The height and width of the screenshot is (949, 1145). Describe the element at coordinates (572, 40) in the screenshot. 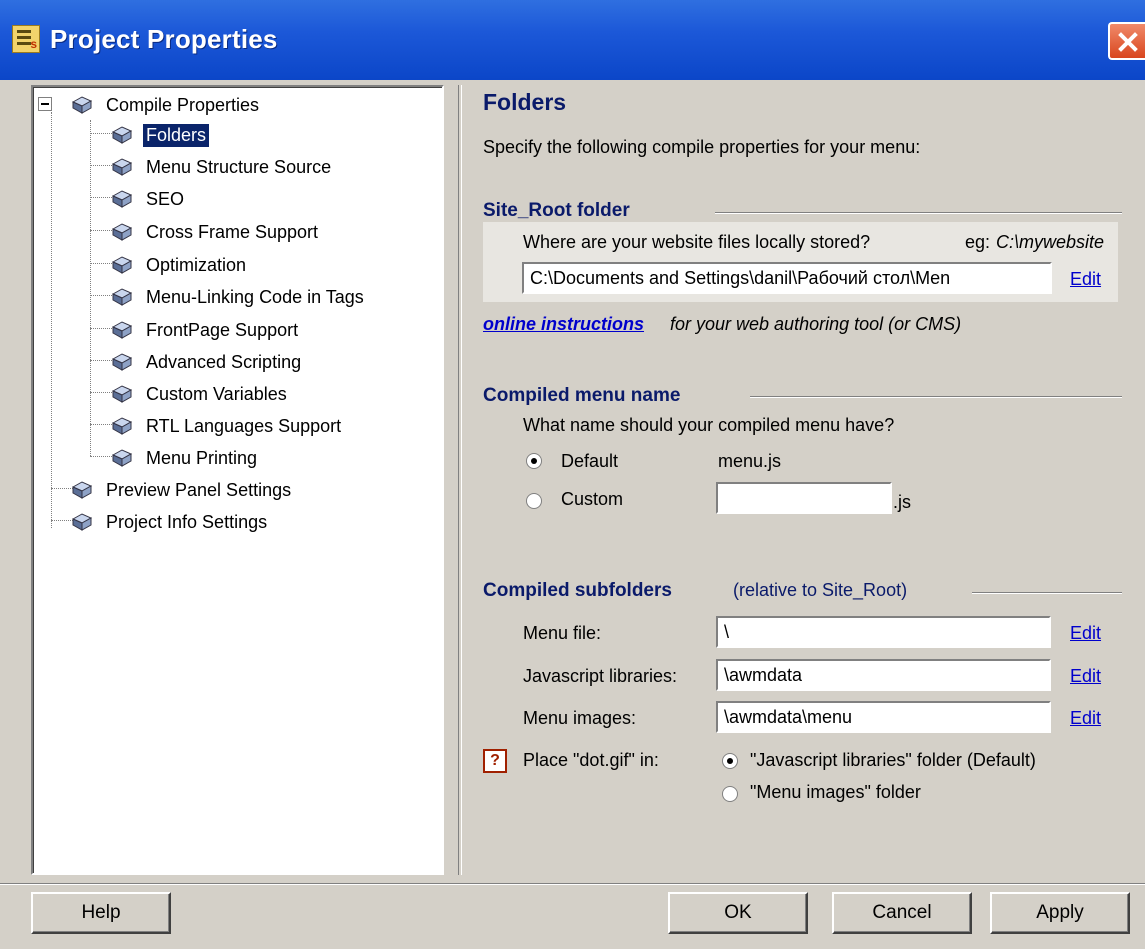

I see `title-bar: s Project Properties` at that location.